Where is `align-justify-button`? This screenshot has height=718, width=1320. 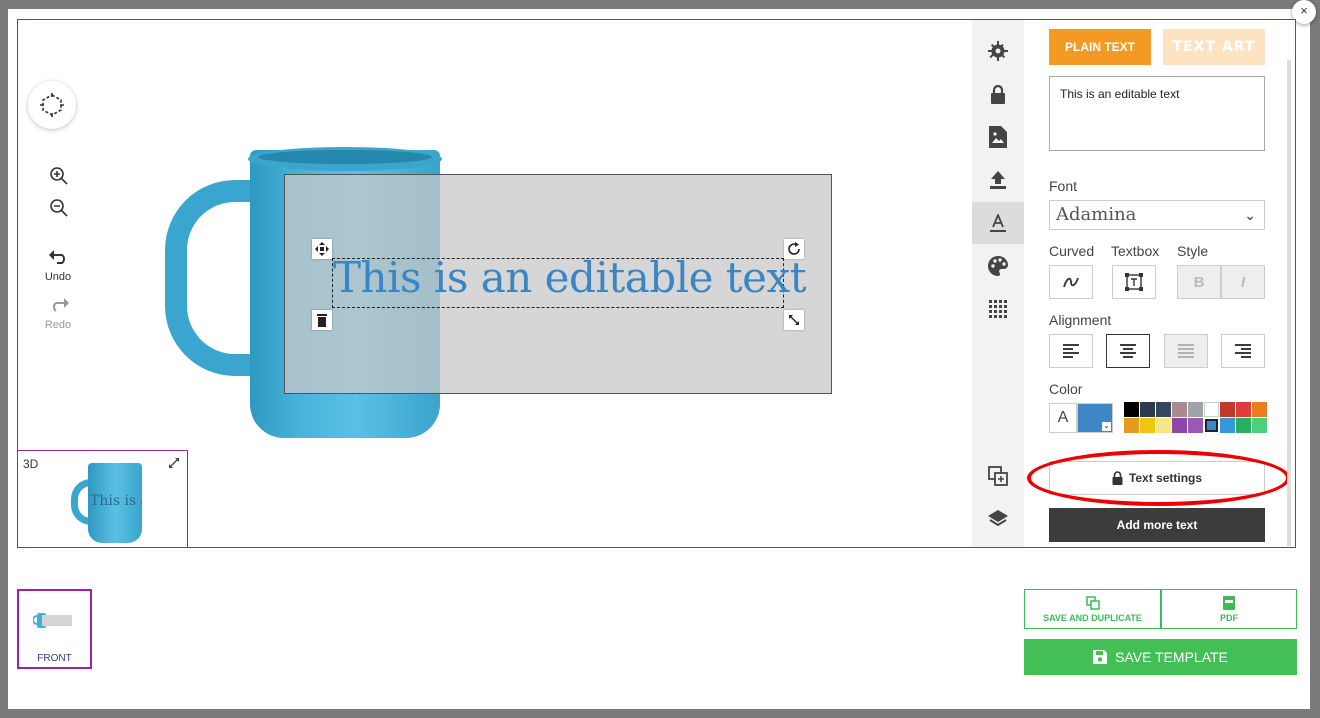 align-justify-button is located at coordinates (1186, 351).